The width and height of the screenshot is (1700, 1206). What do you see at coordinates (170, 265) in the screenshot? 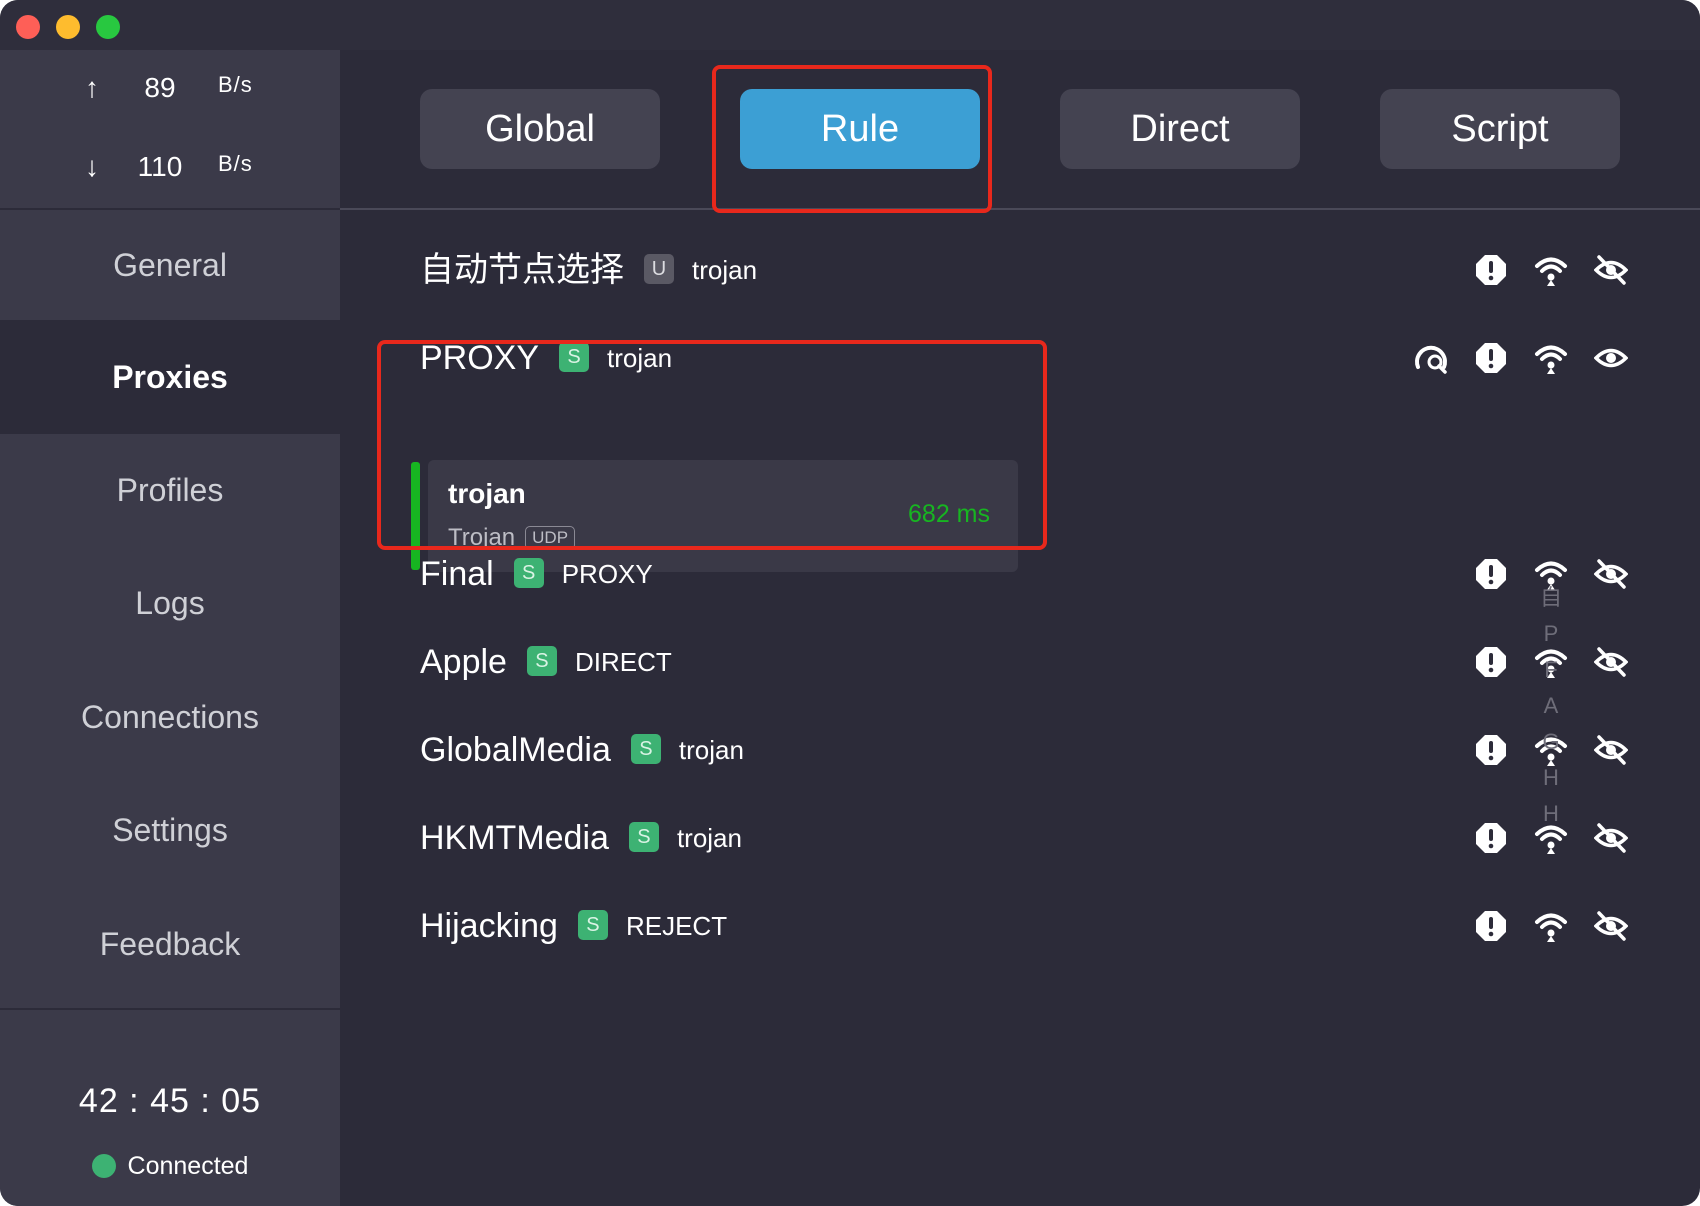
I see `sidebar-item-general: General` at bounding box center [170, 265].